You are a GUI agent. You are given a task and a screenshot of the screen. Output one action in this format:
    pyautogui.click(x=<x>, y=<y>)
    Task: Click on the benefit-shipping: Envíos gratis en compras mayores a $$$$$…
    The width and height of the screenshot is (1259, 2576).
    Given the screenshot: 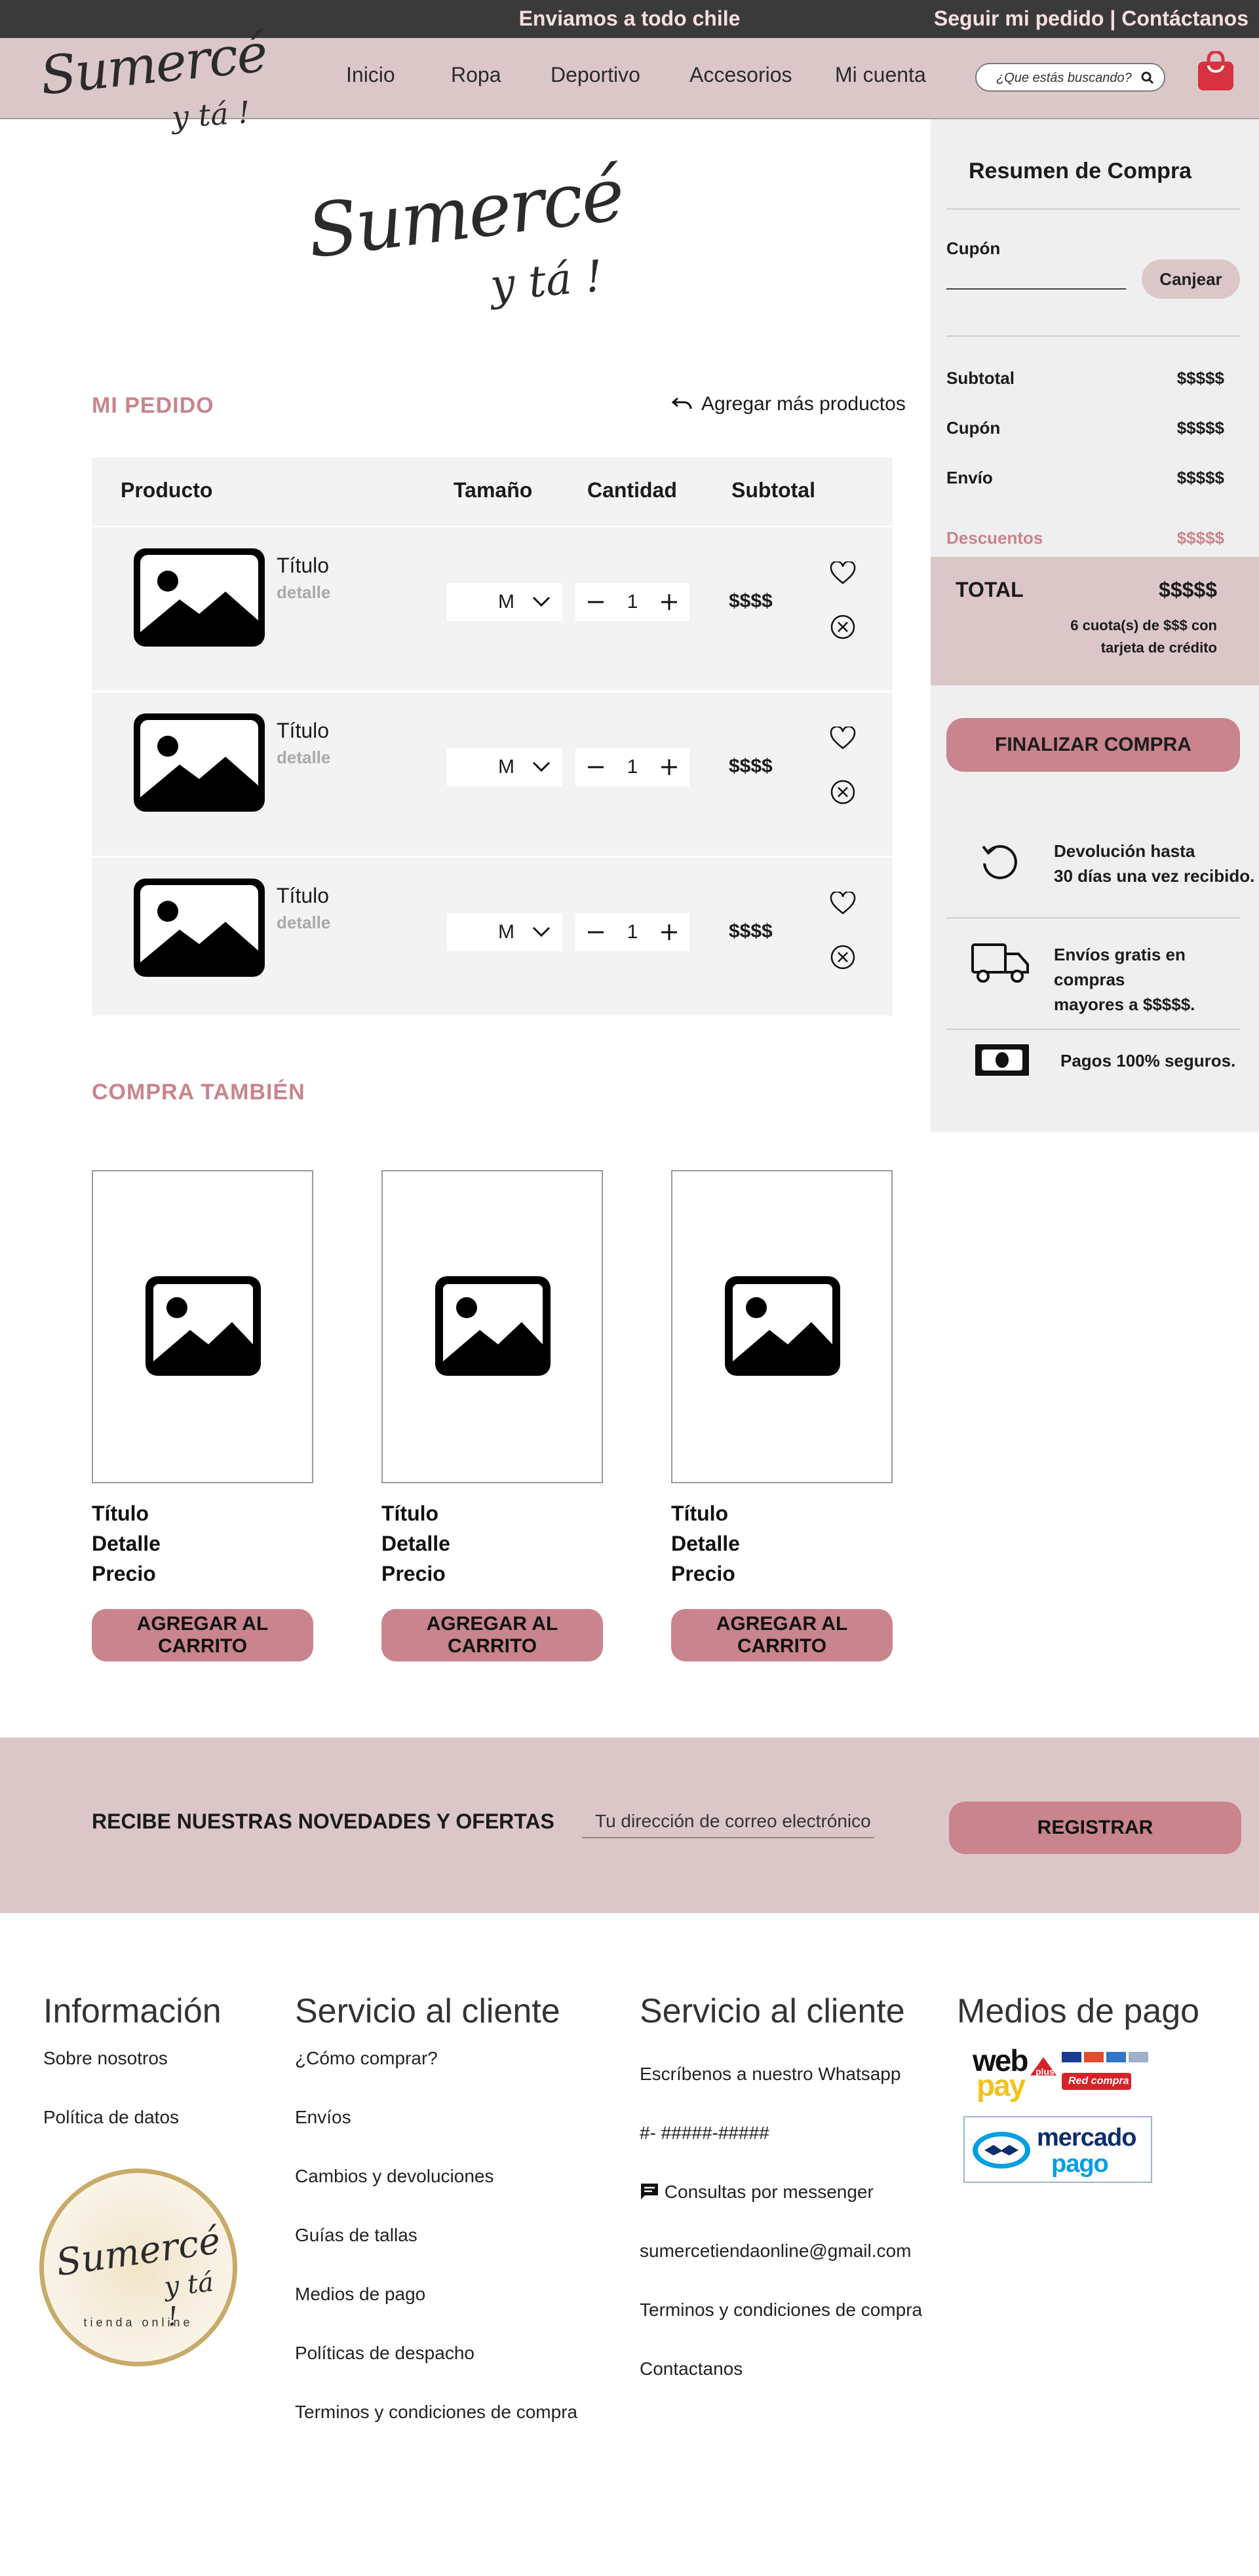 What is the action you would take?
    pyautogui.click(x=1157, y=980)
    